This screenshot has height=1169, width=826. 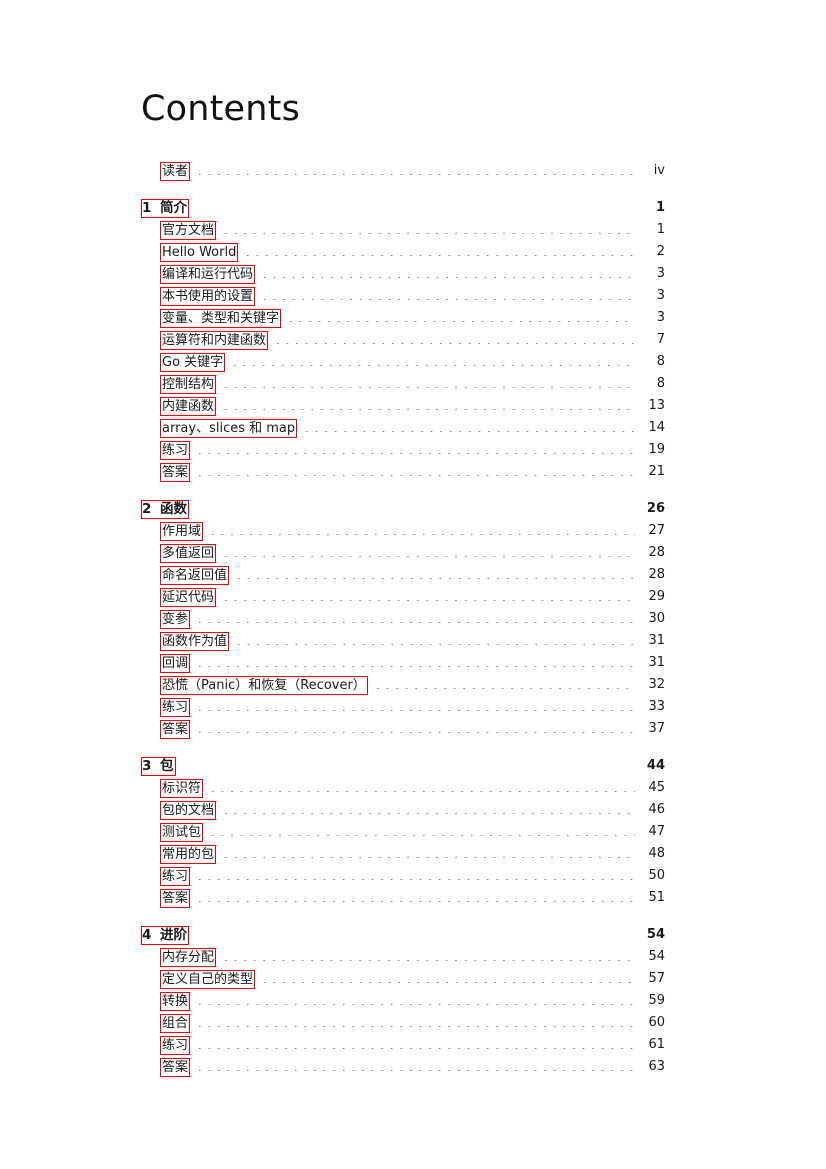 I want to click on toc-entry-row: 作用域 27, so click(x=403, y=531).